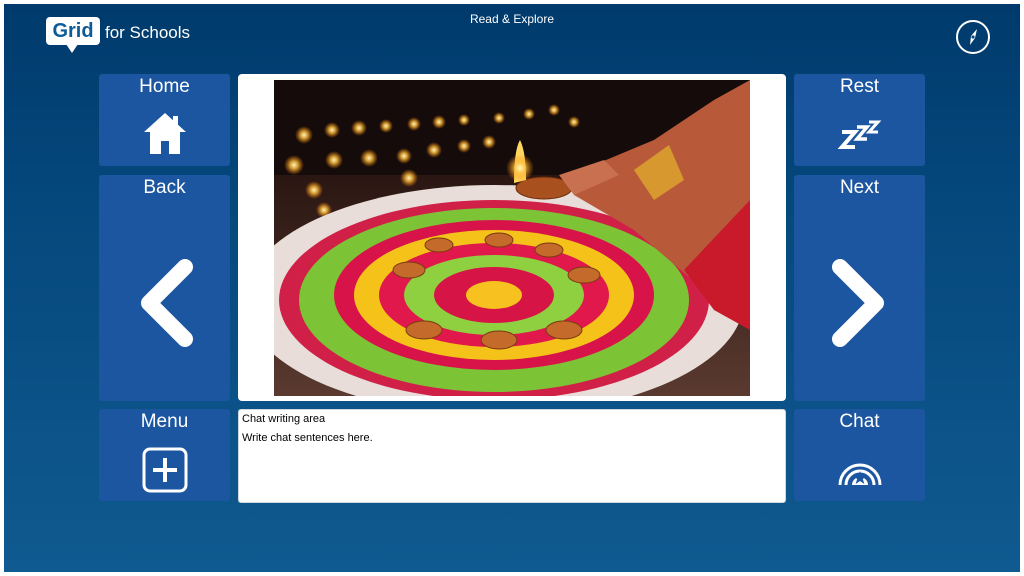  What do you see at coordinates (859, 86) in the screenshot?
I see `rest-label: Rest` at bounding box center [859, 86].